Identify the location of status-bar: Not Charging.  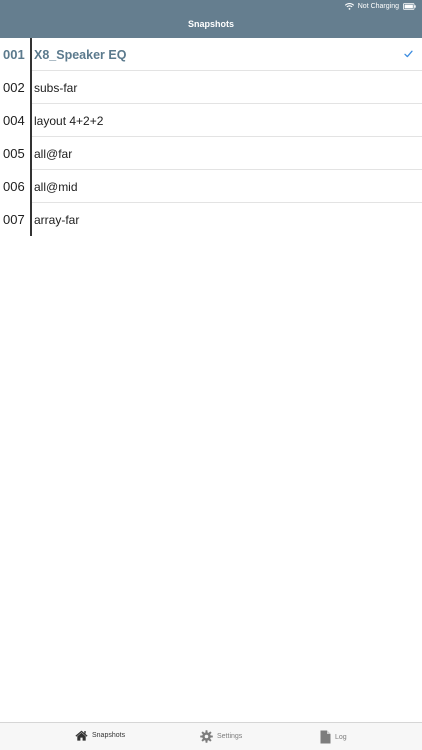
(380, 6).